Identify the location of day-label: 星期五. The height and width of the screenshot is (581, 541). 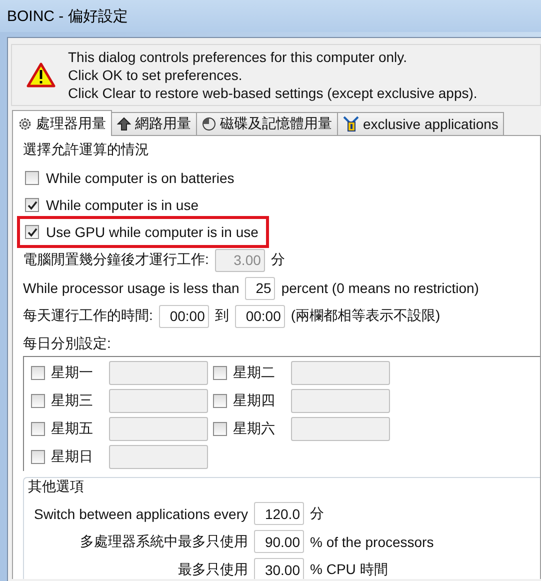
(72, 429).